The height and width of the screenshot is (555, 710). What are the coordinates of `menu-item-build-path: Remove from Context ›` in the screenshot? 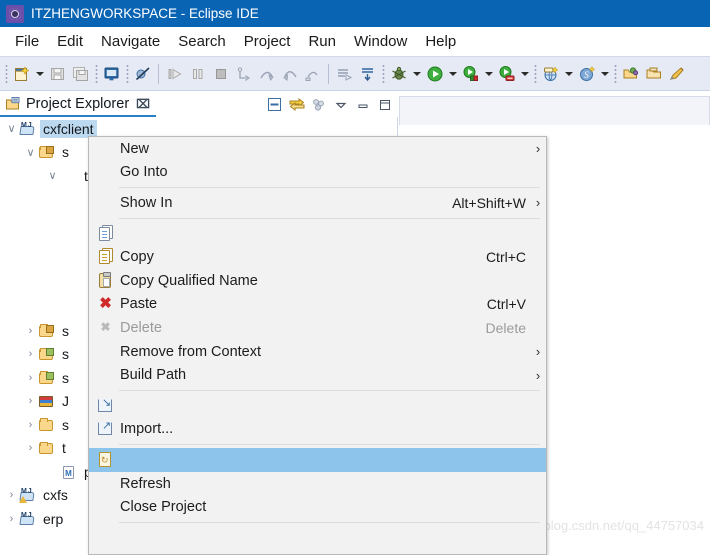 It's located at (317, 352).